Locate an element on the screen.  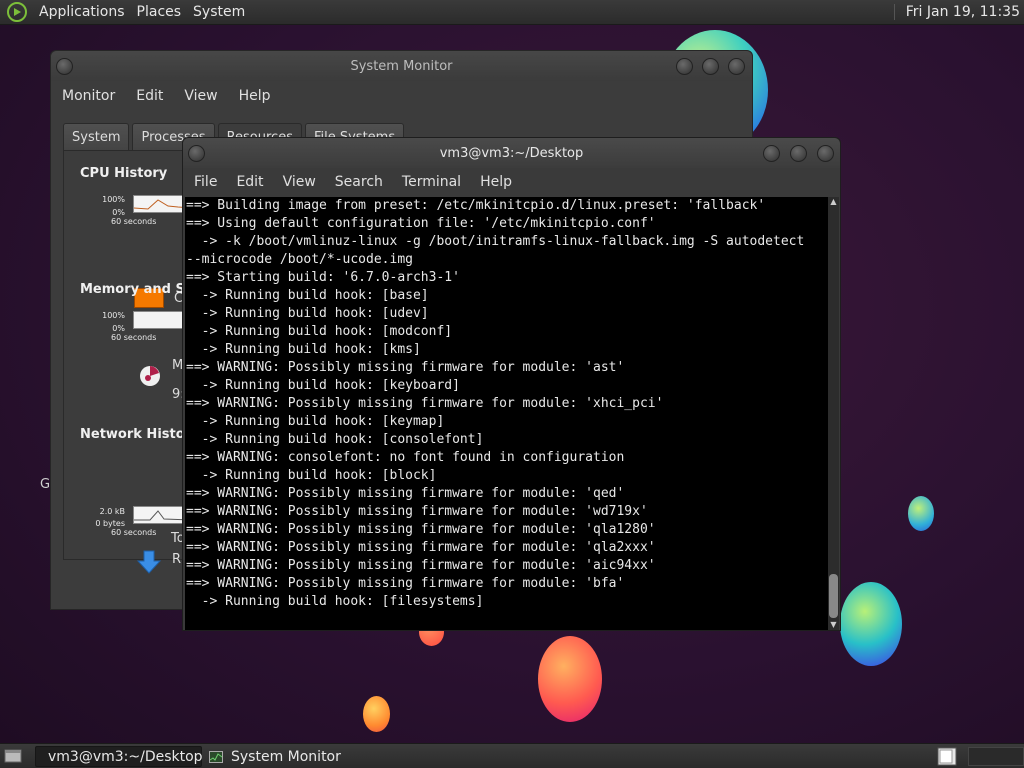
memory-axis-bottom: 0% is located at coordinates (118, 328).